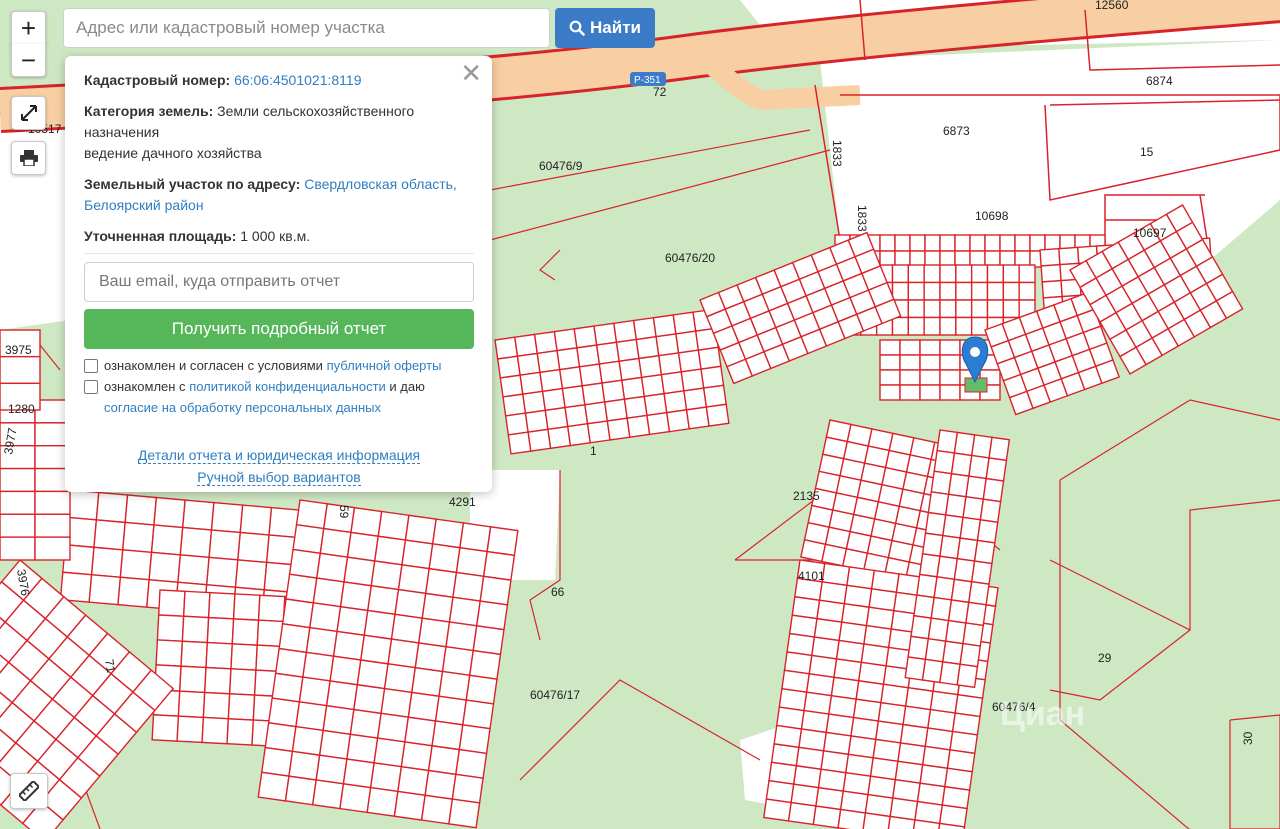  What do you see at coordinates (28, 60) in the screenshot?
I see `zoom-out-button: −` at bounding box center [28, 60].